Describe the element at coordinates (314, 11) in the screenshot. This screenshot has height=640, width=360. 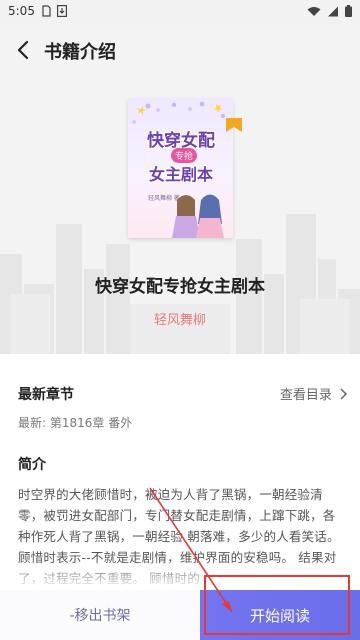
I see `wifi-icon` at that location.